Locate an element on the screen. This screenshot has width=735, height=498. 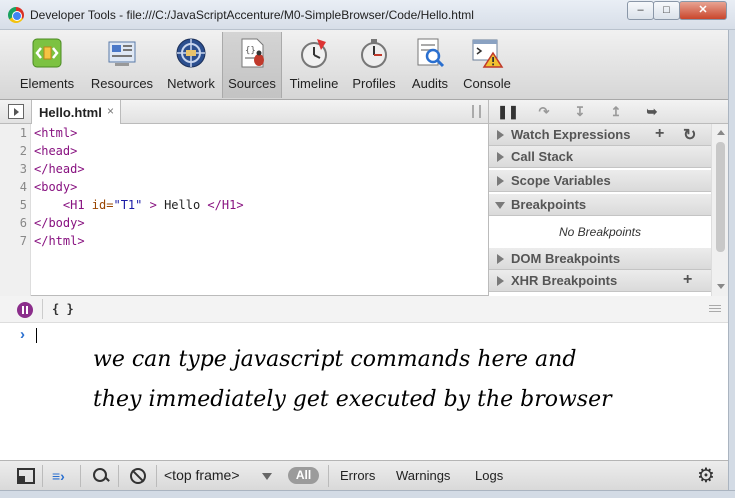
window-frame-right is located at coordinates (731, 264).